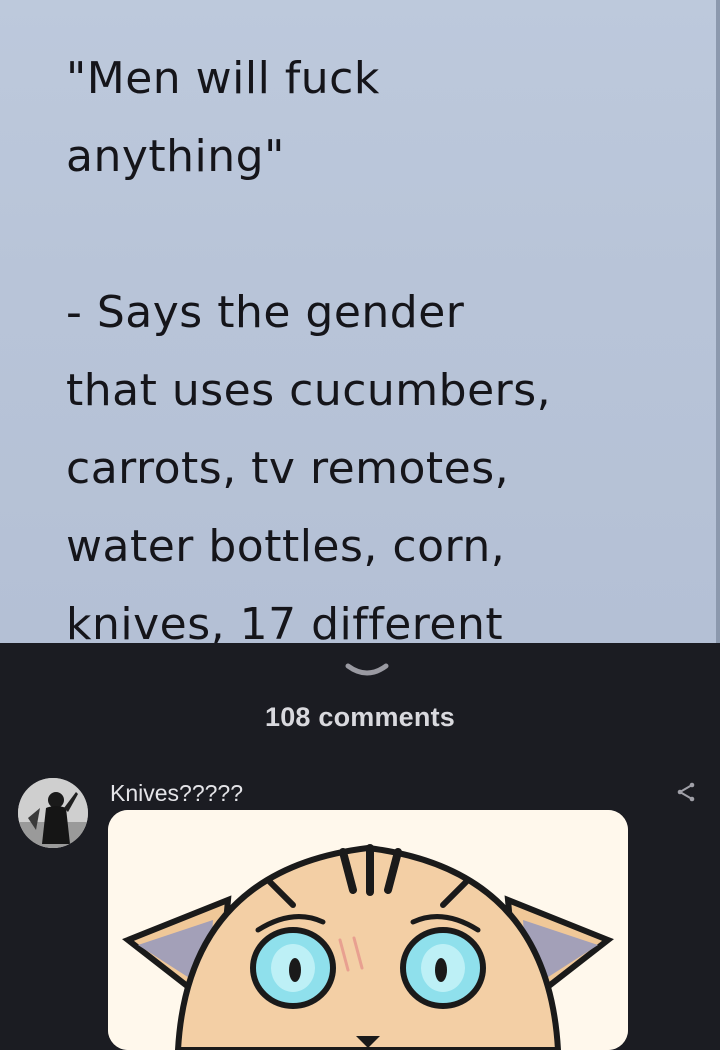  Describe the element at coordinates (309, 390) in the screenshot. I see `meme-line: that uses cucumbers,` at that location.